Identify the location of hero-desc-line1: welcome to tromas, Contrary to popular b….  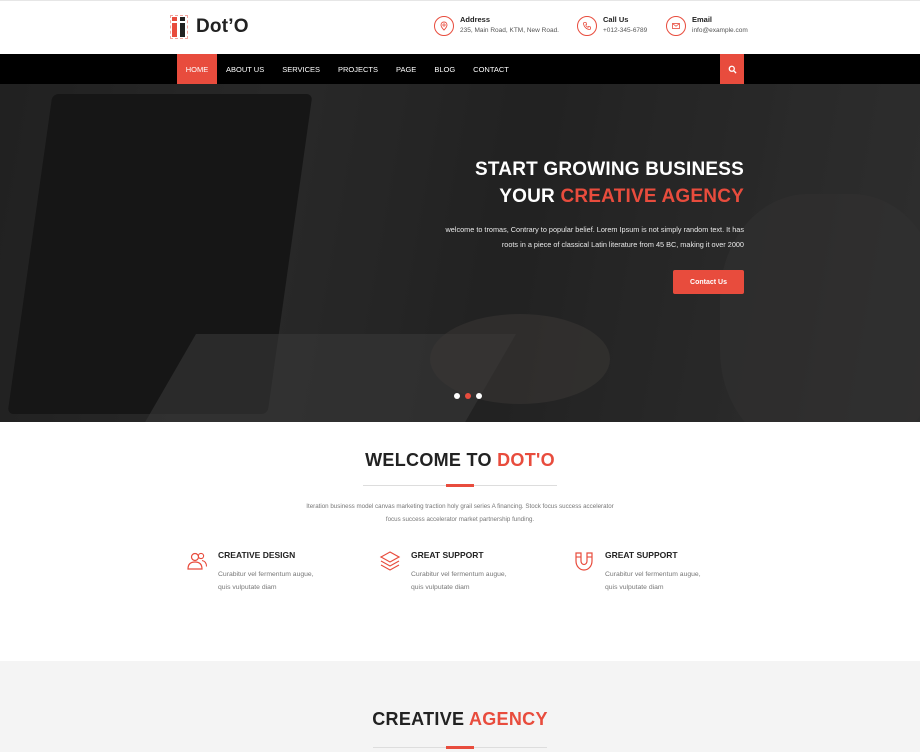
(595, 229).